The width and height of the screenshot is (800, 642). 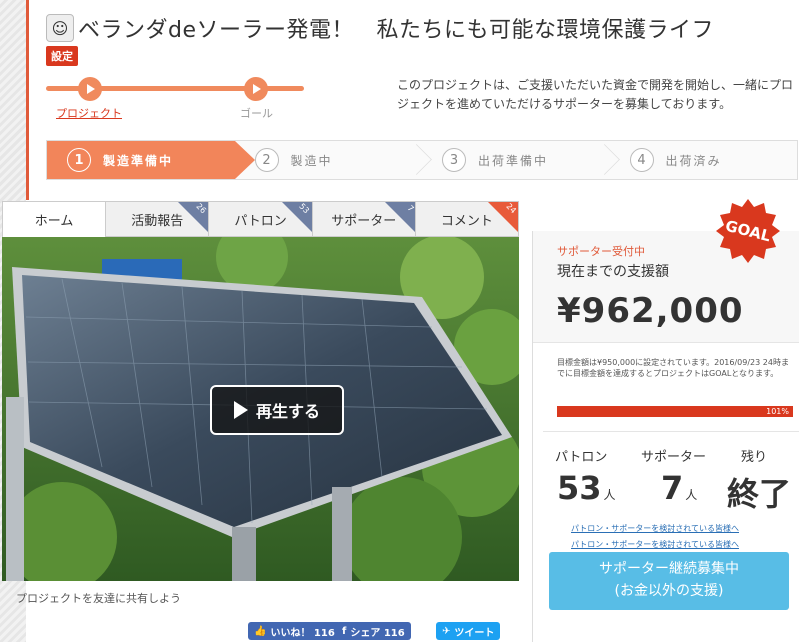 What do you see at coordinates (138, 160) in the screenshot?
I see `step-label: 製造準備中` at bounding box center [138, 160].